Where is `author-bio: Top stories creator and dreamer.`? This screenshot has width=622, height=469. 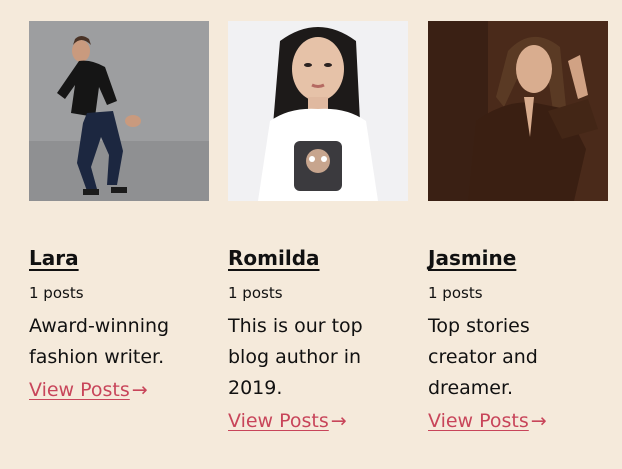 author-bio: Top stories creator and dreamer. is located at coordinates (483, 357).